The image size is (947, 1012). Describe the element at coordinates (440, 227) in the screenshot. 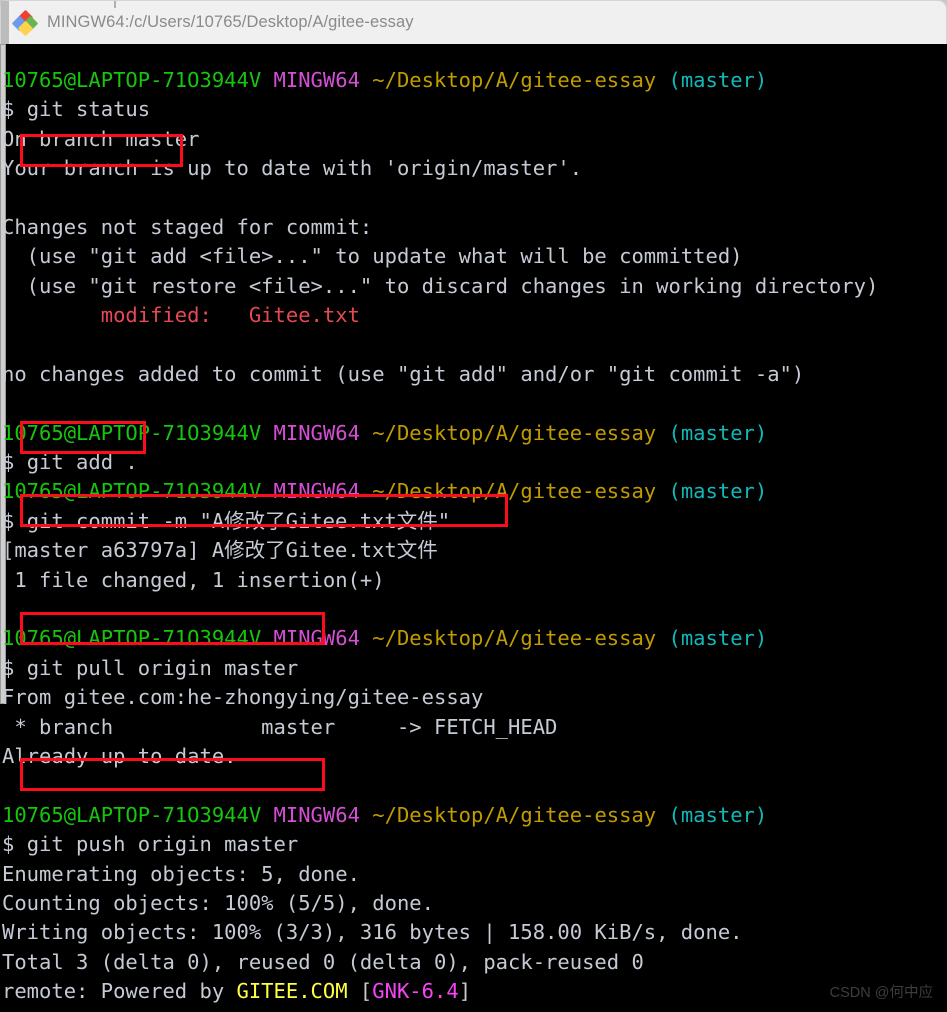

I see `terminal-line-out-3: Changes not staged for commit:` at that location.